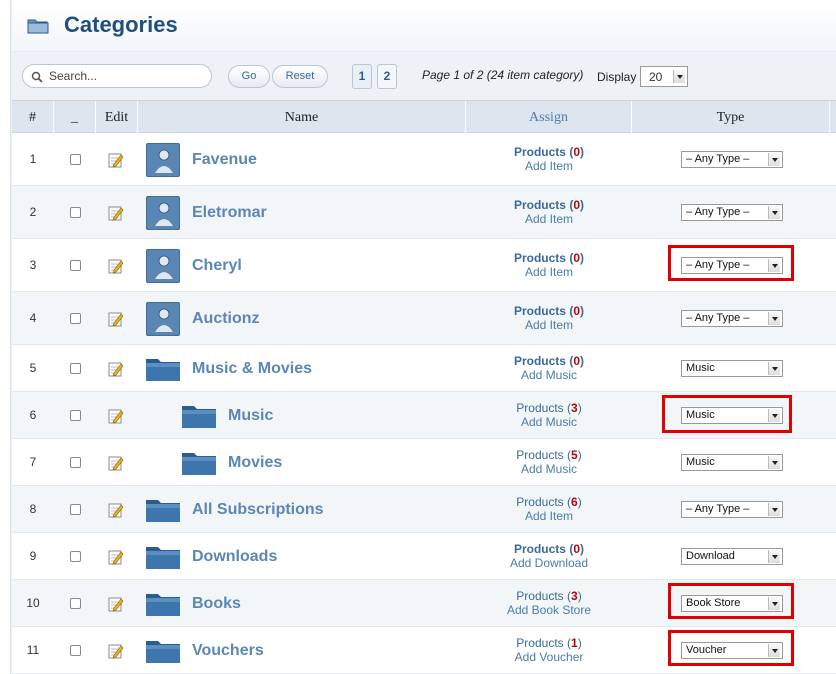  I want to click on go-button: Go, so click(249, 76).